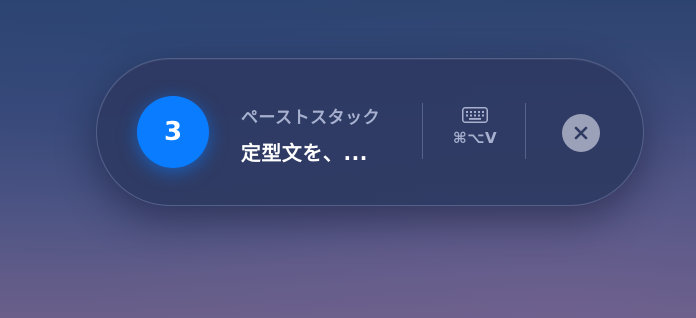  I want to click on item-count-badge: 3, so click(173, 132).